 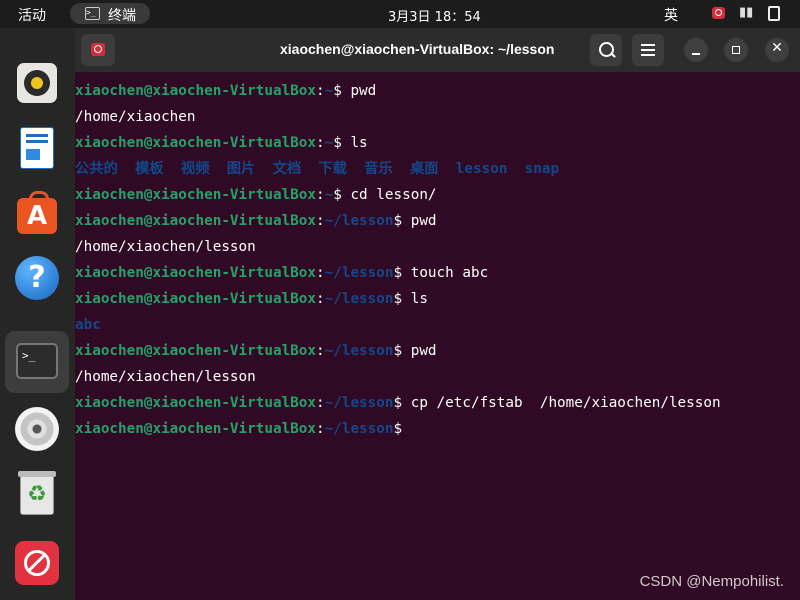 What do you see at coordinates (96, 169) in the screenshot?
I see `directory-entry: 公共的` at bounding box center [96, 169].